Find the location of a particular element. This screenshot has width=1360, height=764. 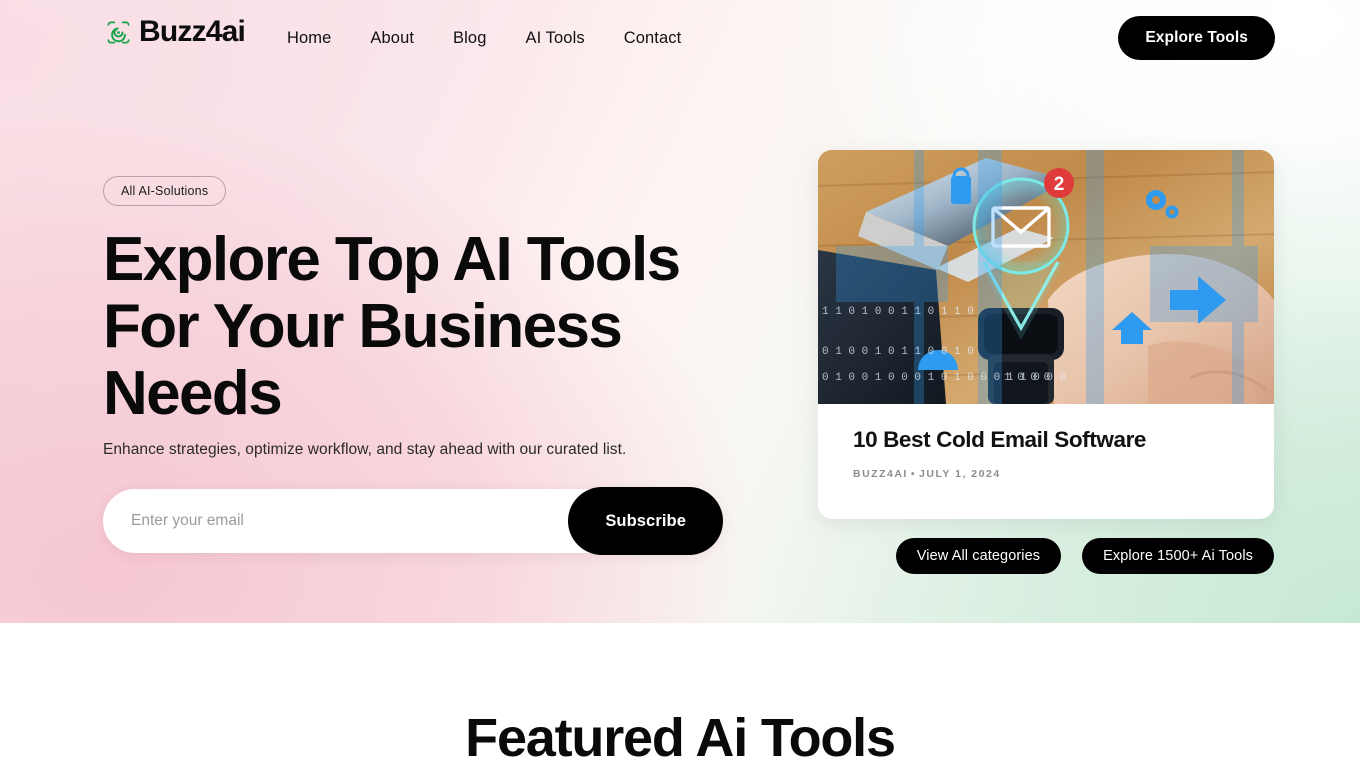

explore-1500-ai-tools-button: Explore 1500+ Ai Tools is located at coordinates (1178, 556).